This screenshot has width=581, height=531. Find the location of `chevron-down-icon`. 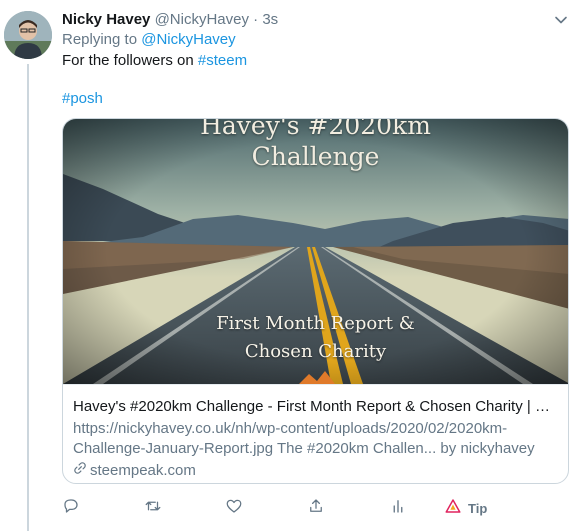

chevron-down-icon is located at coordinates (561, 20).